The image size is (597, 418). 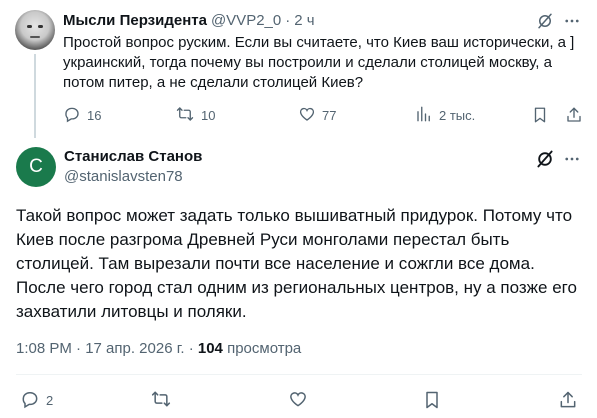 I want to click on reply-actions: 2, so click(x=299, y=400).